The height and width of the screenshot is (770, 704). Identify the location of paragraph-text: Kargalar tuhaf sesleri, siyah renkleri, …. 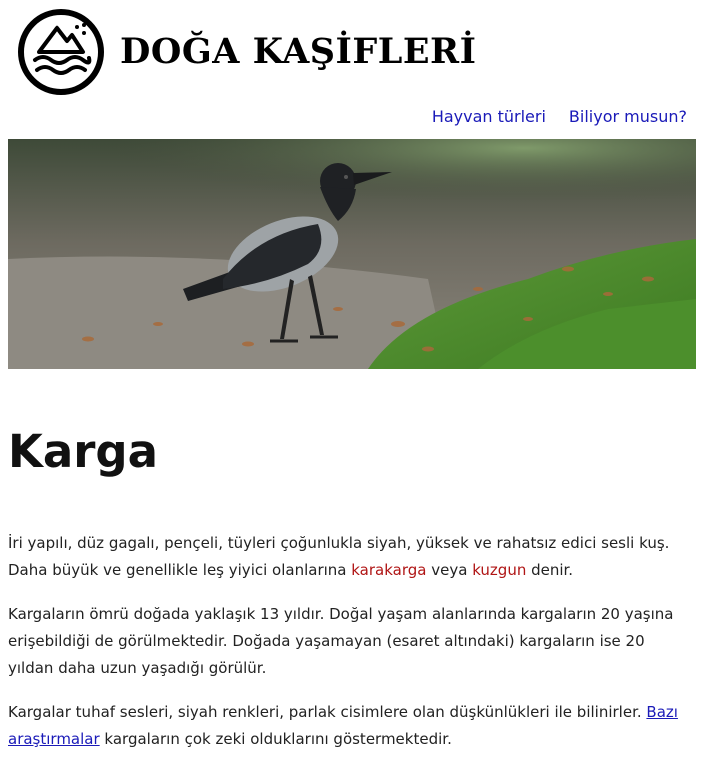
(327, 712).